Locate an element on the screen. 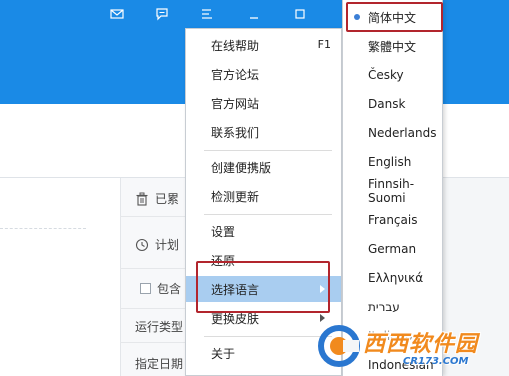 This screenshot has height=376, width=509. language-label: Nederlands is located at coordinates (402, 133).